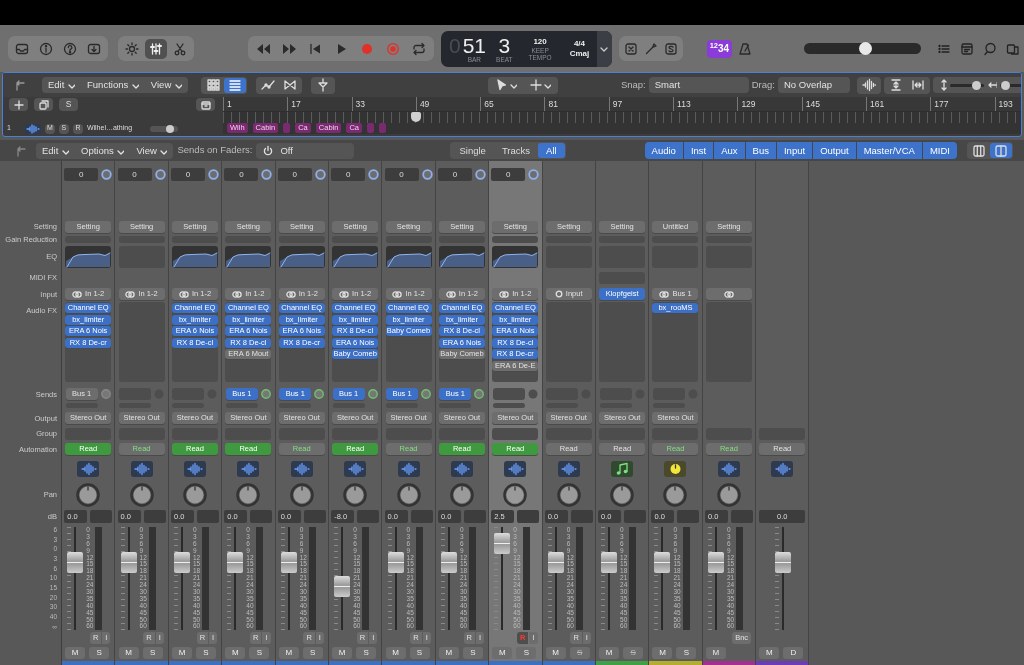 Image resolution: width=1024 pixels, height=665 pixels. What do you see at coordinates (516, 150) in the screenshot?
I see `scope-tab: Tracks` at bounding box center [516, 150].